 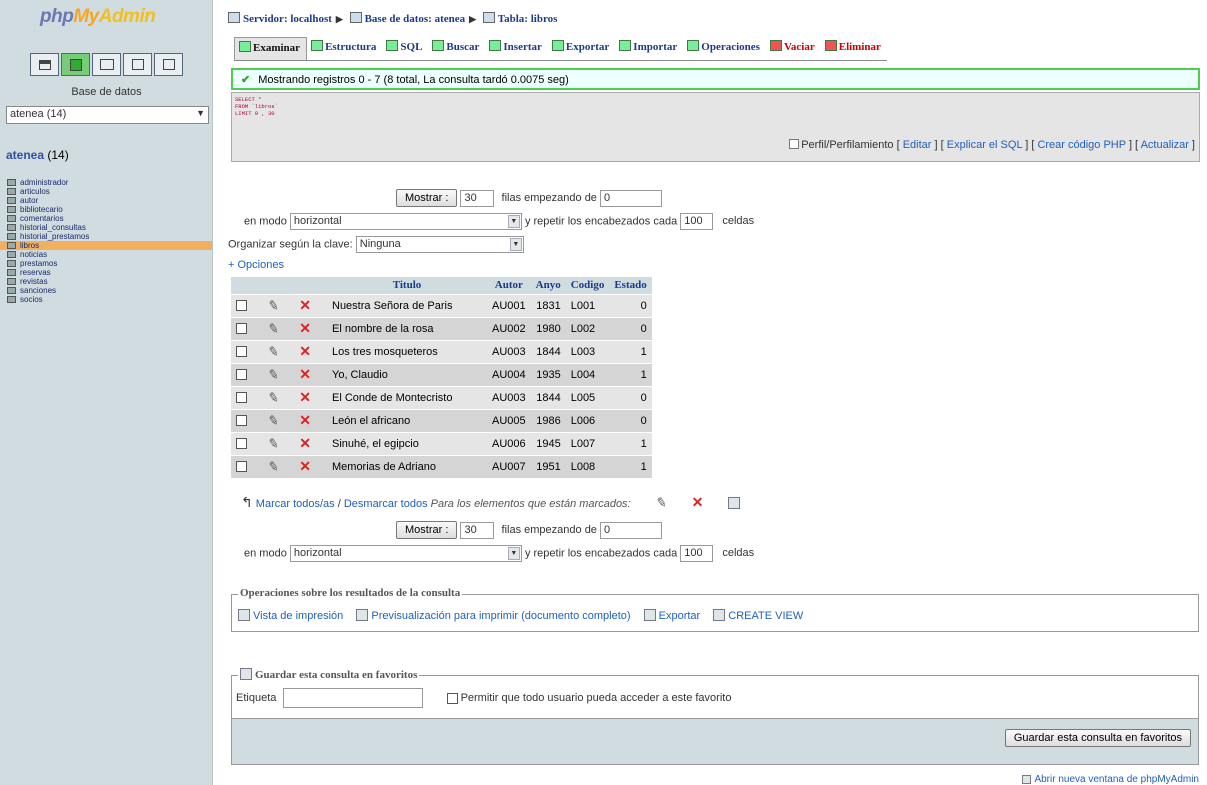 I want to click on column-header-anyo: Anyo, so click(x=548, y=285).